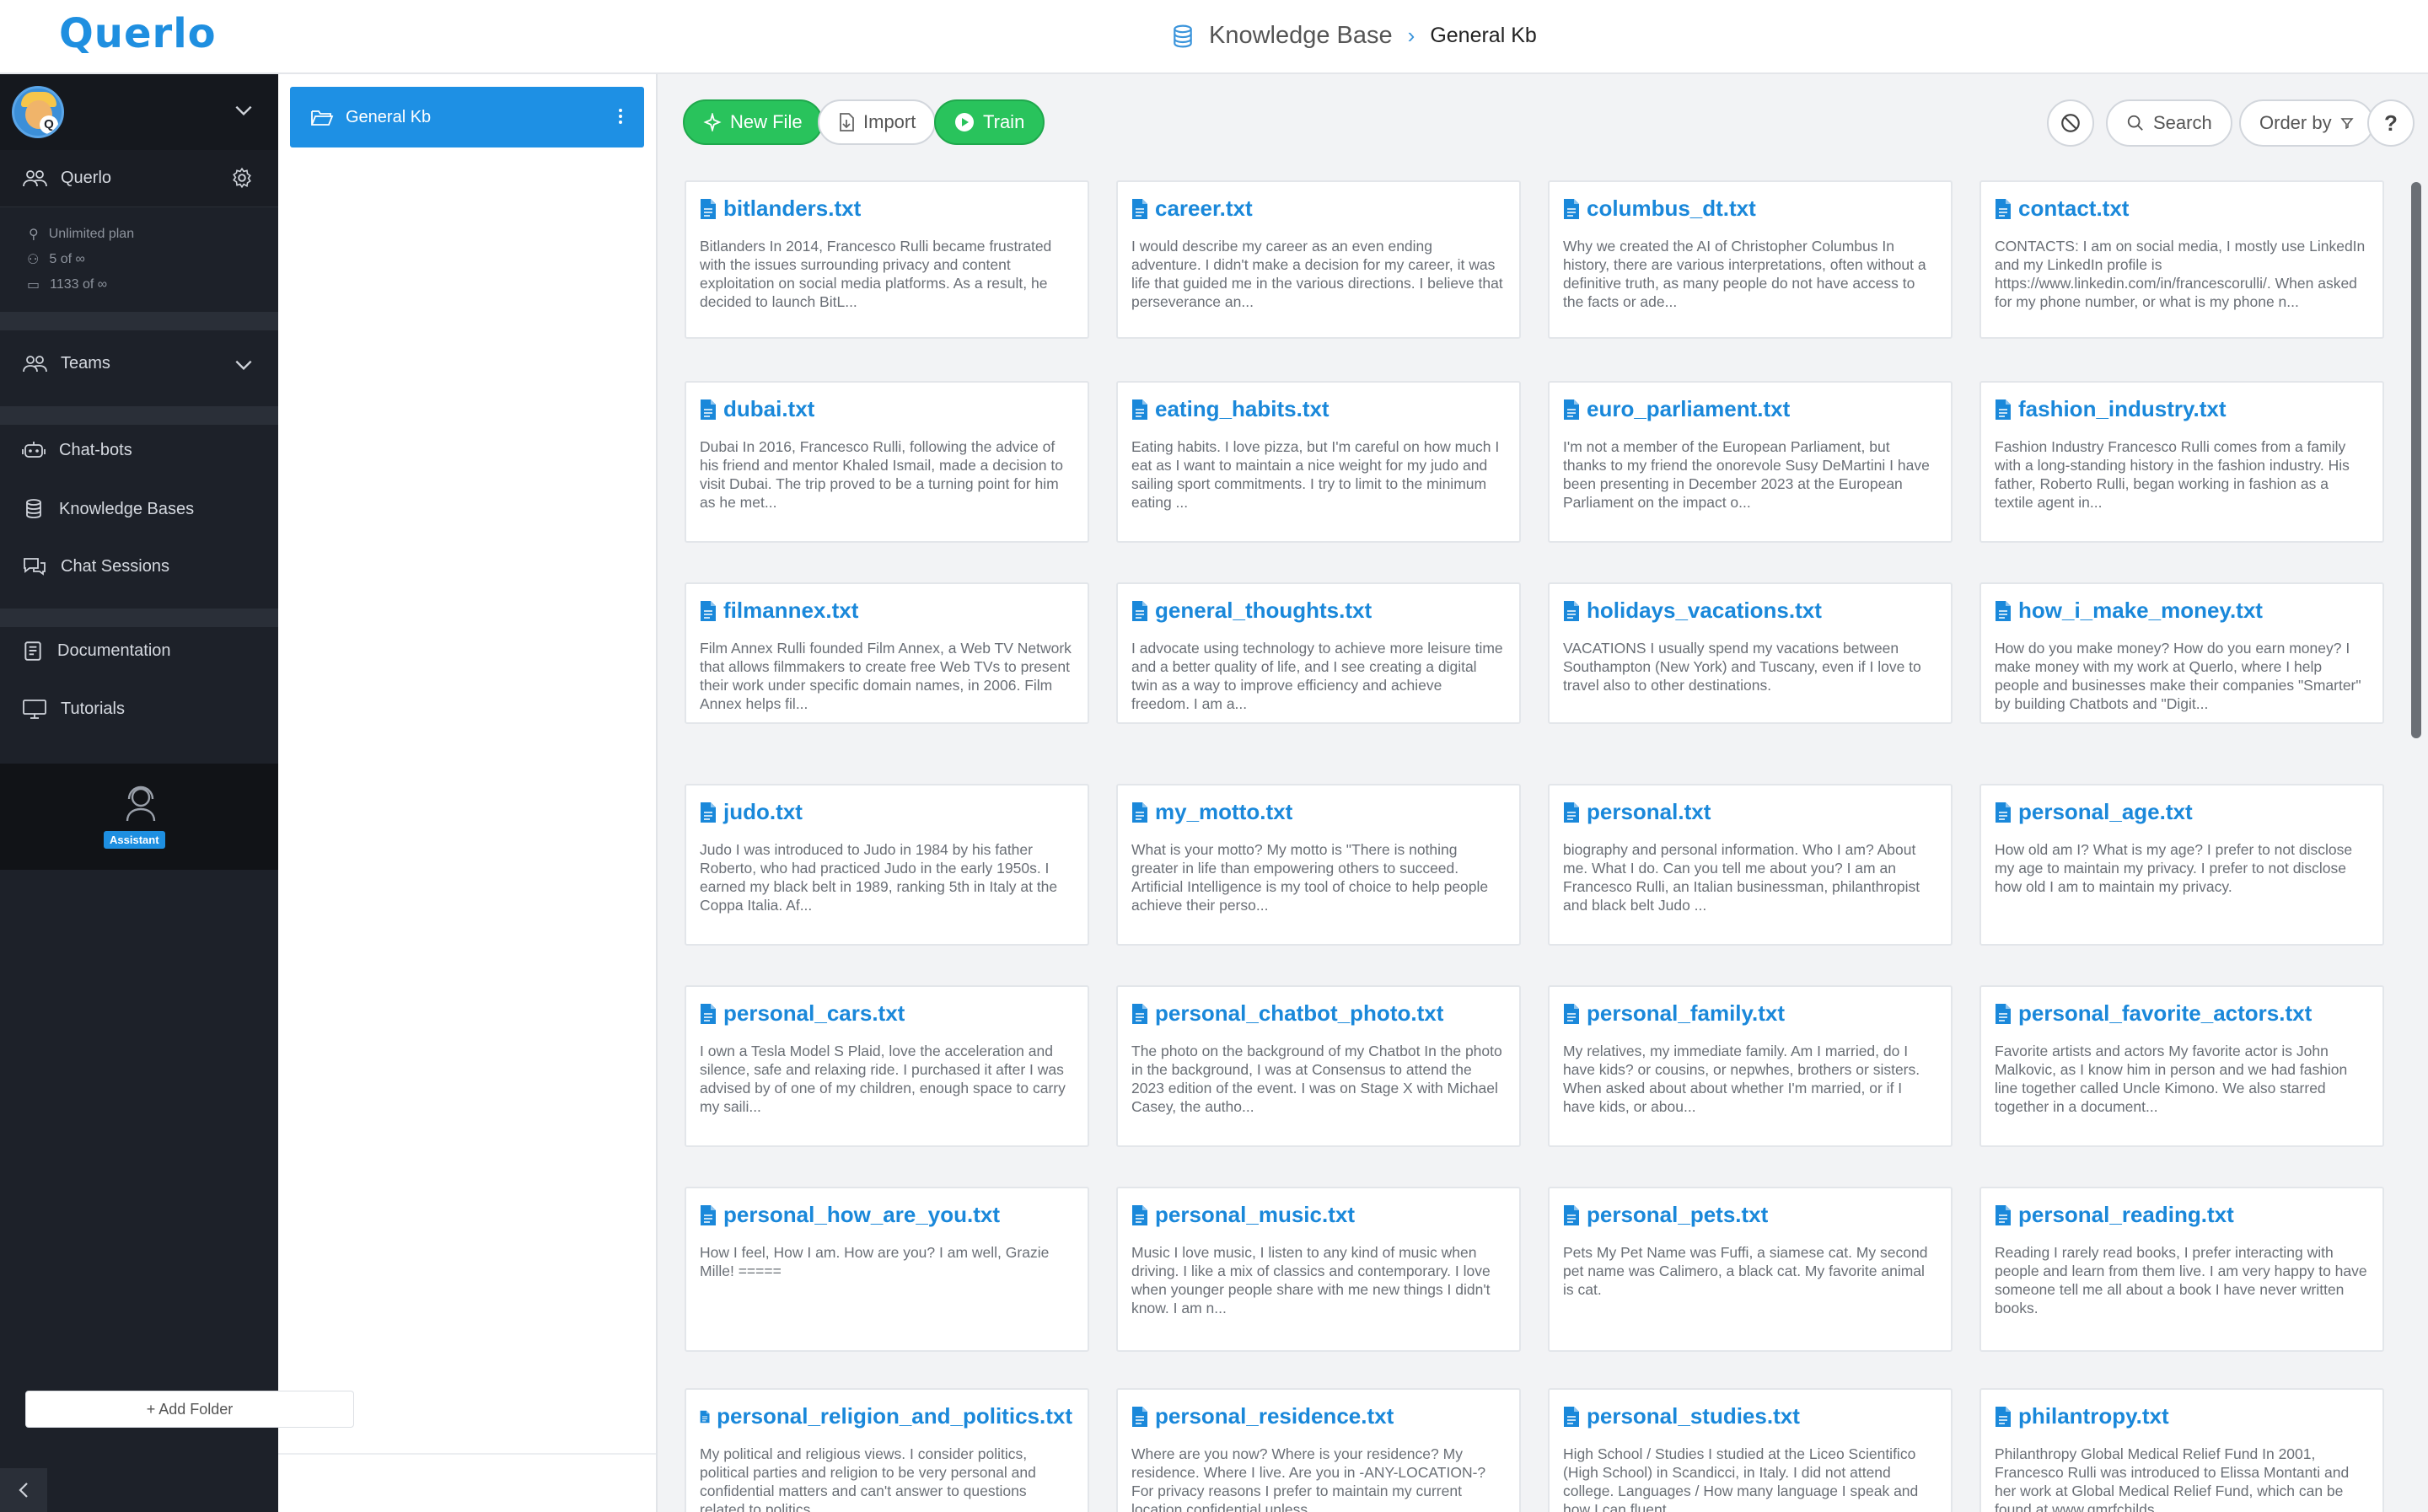  I want to click on file-title: dubai.txt, so click(886, 409).